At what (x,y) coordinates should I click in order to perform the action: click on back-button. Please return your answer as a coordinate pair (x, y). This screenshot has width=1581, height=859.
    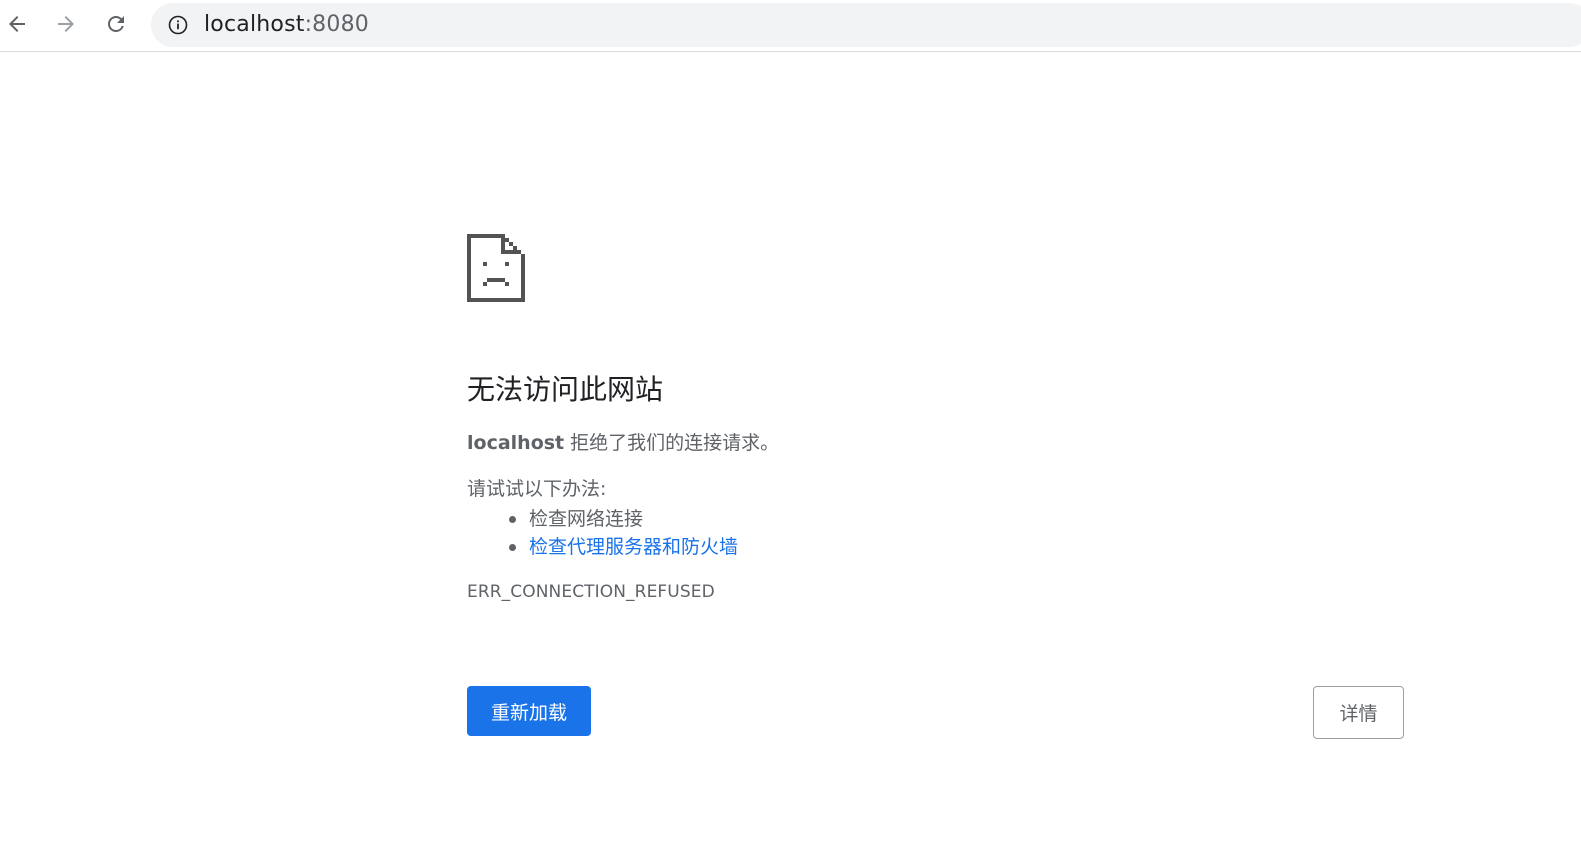
    Looking at the image, I should click on (17, 24).